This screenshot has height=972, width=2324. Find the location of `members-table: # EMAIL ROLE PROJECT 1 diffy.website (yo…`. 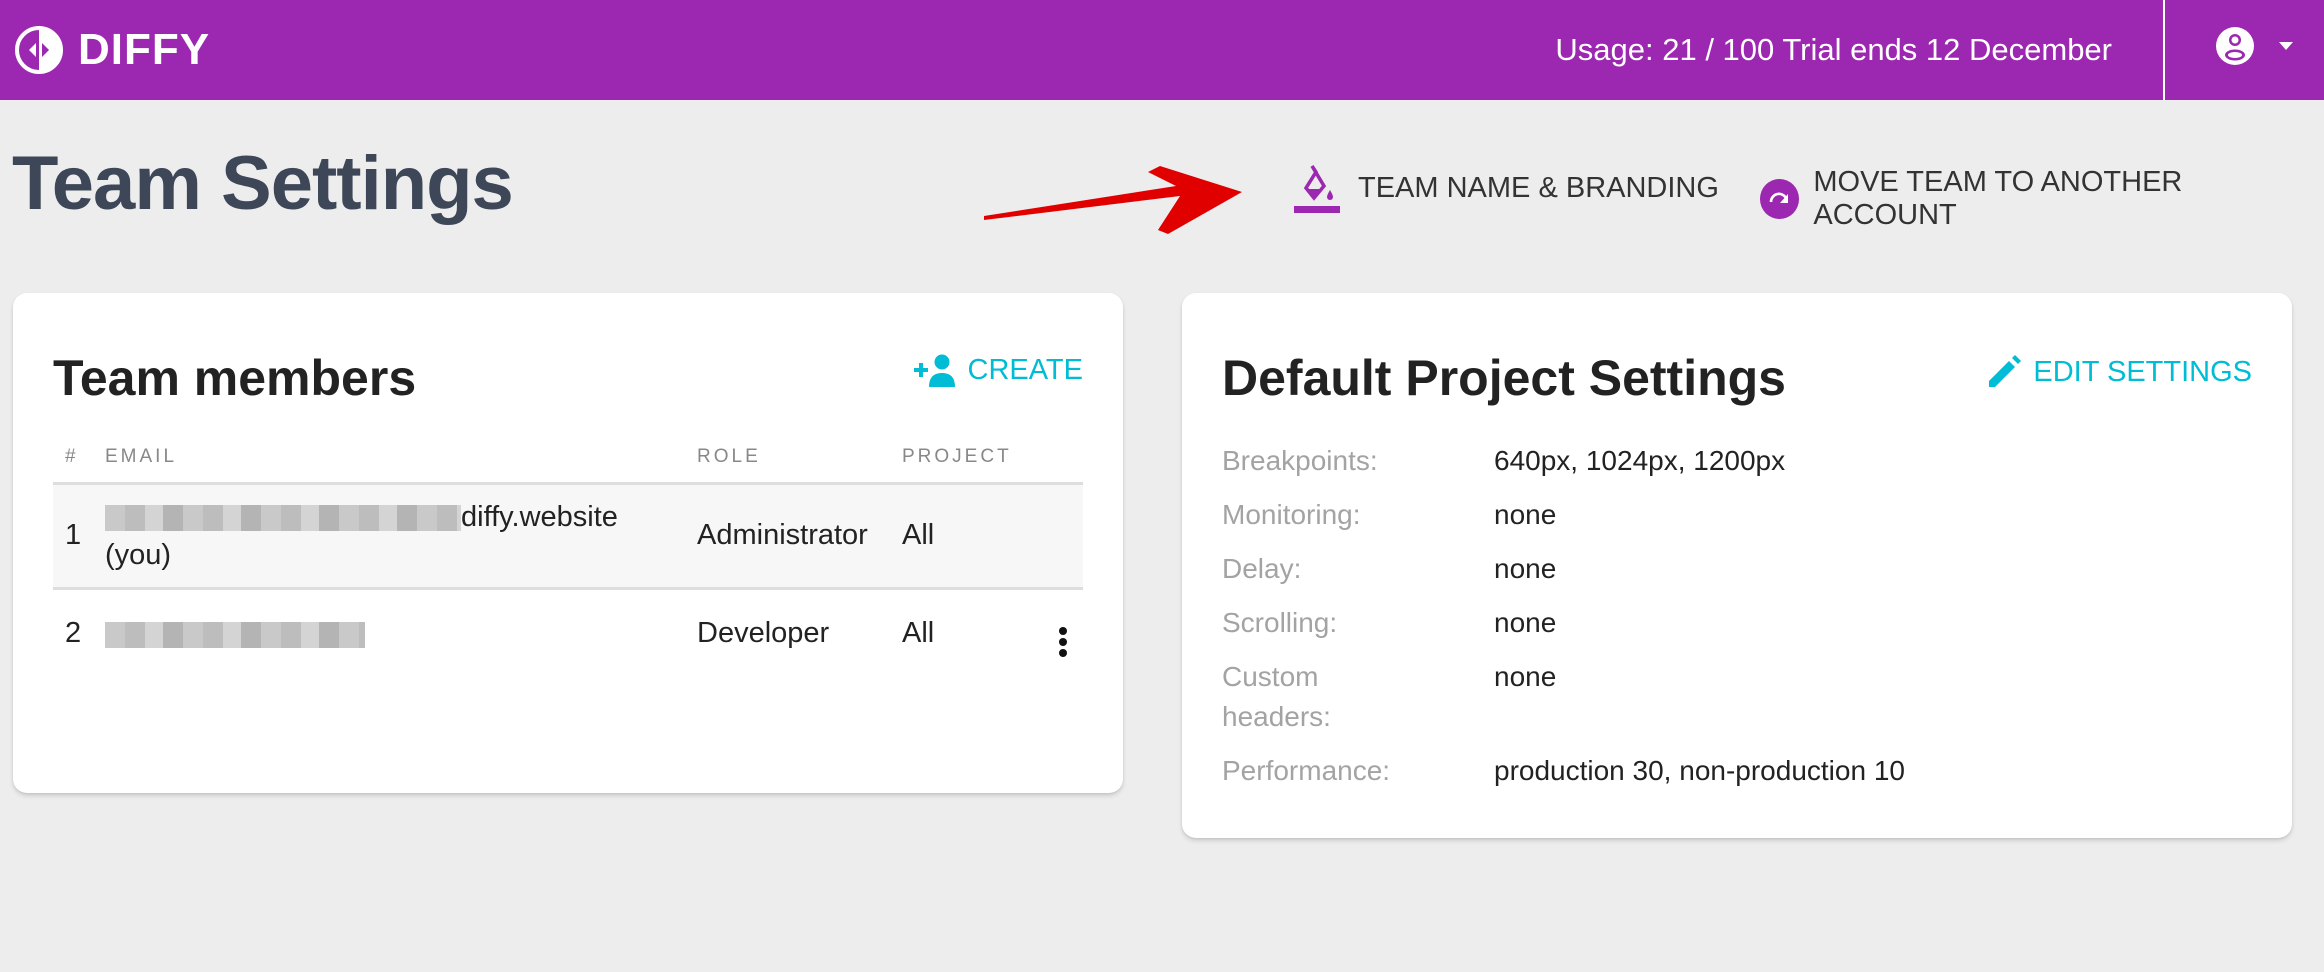

members-table: # EMAIL ROLE PROJECT 1 diffy.website (yo… is located at coordinates (568, 555).